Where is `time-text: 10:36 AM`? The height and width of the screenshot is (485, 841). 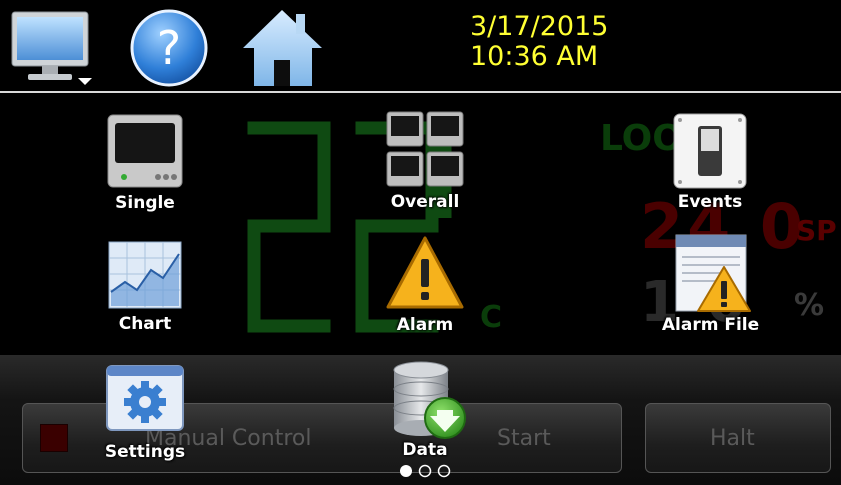
time-text: 10:36 AM is located at coordinates (534, 56).